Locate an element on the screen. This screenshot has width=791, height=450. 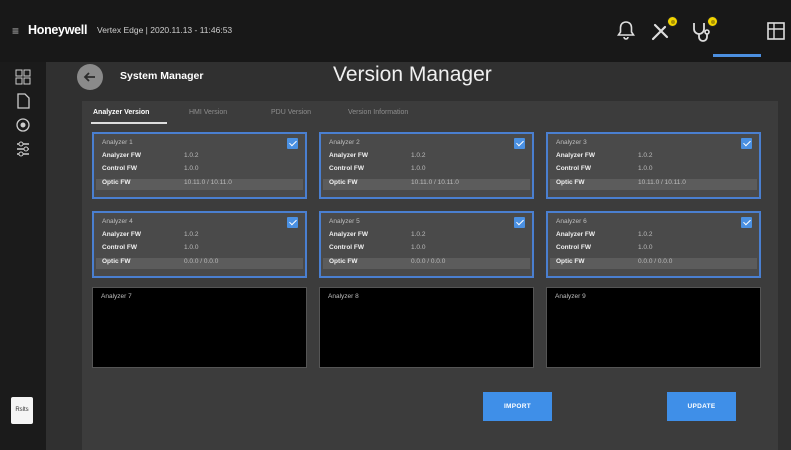
active-tab-underline is located at coordinates (129, 123).